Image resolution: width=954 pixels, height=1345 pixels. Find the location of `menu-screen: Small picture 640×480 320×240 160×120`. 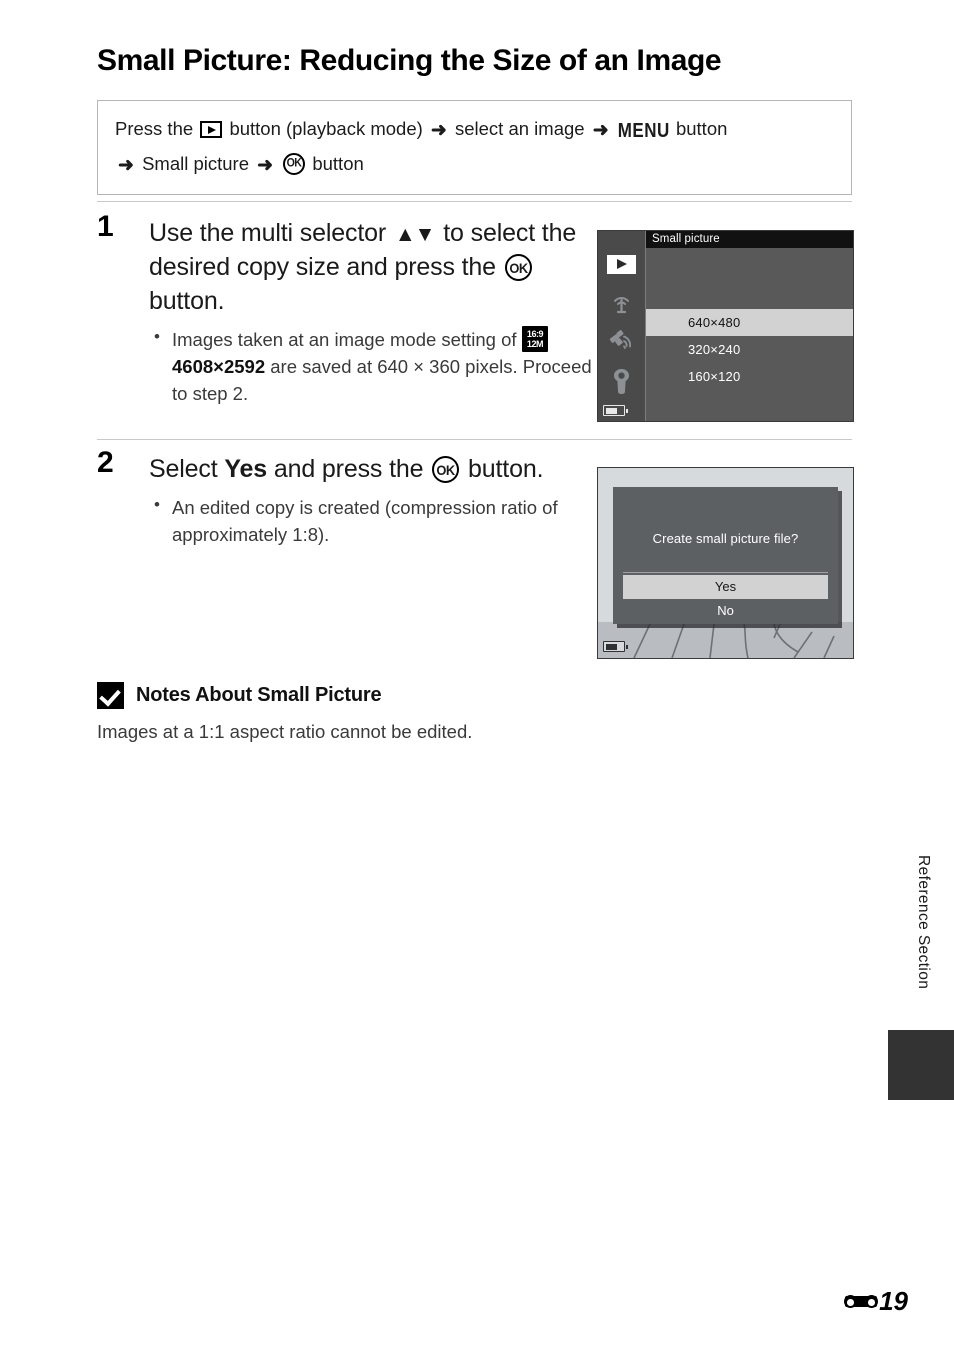

menu-screen: Small picture 640×480 320×240 160×120 is located at coordinates (725, 326).